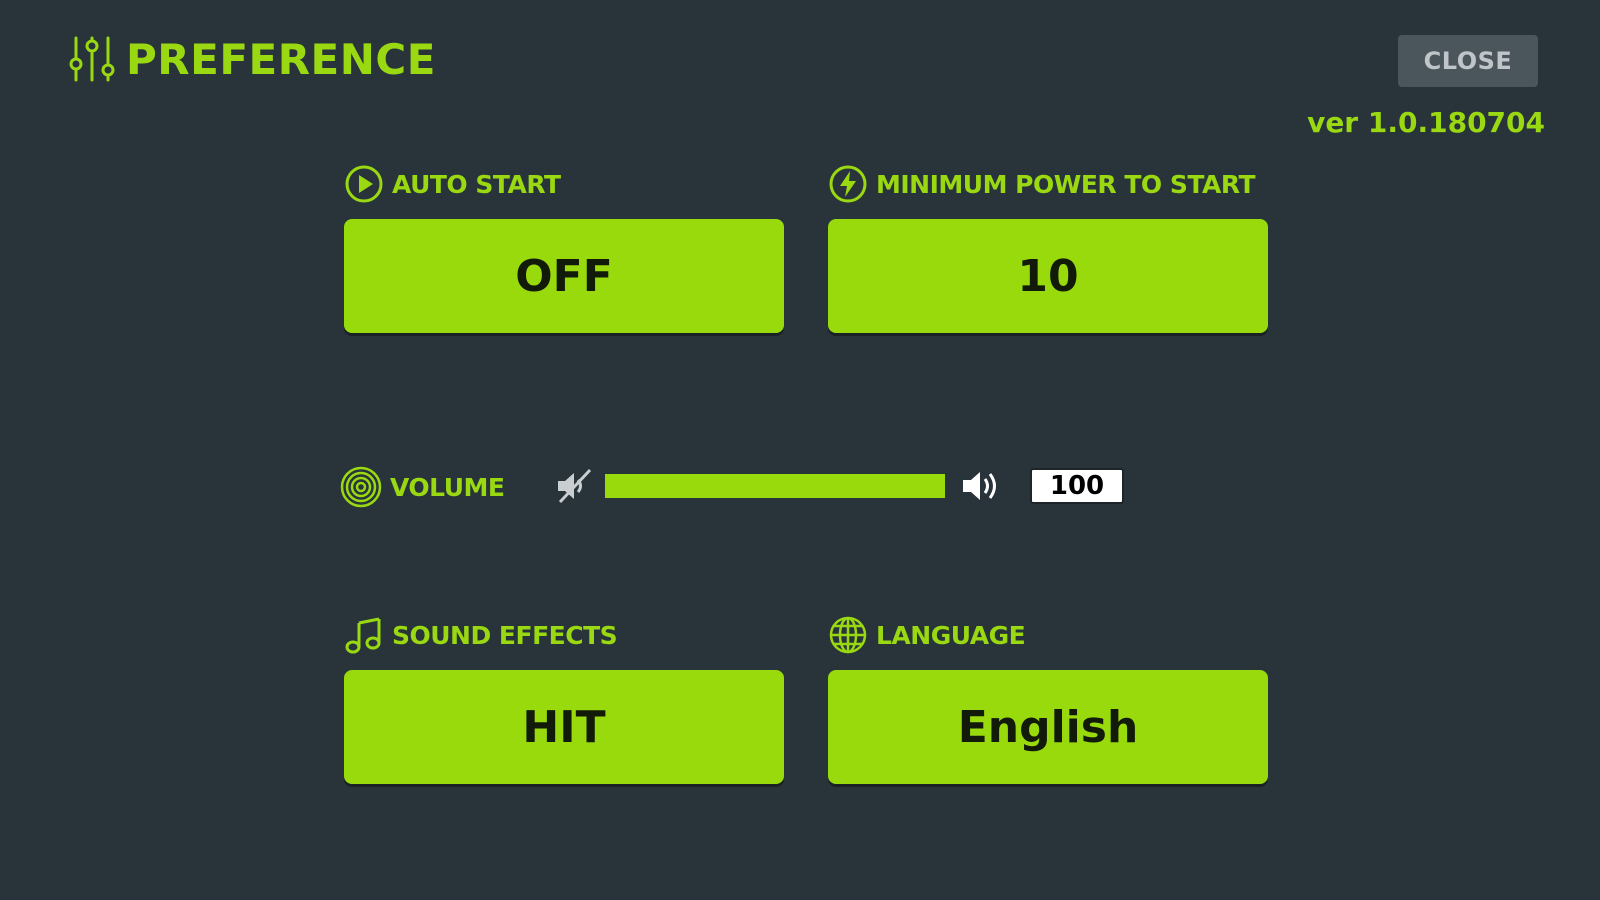 The image size is (1600, 900). I want to click on header: PREFERENCE, so click(251, 59).